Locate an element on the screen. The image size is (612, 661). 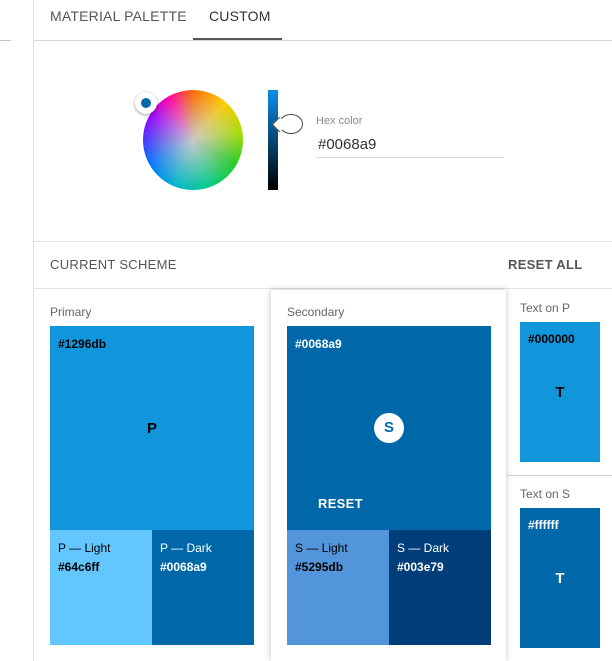
secondary-main-hex: #0068a9 is located at coordinates (318, 344).